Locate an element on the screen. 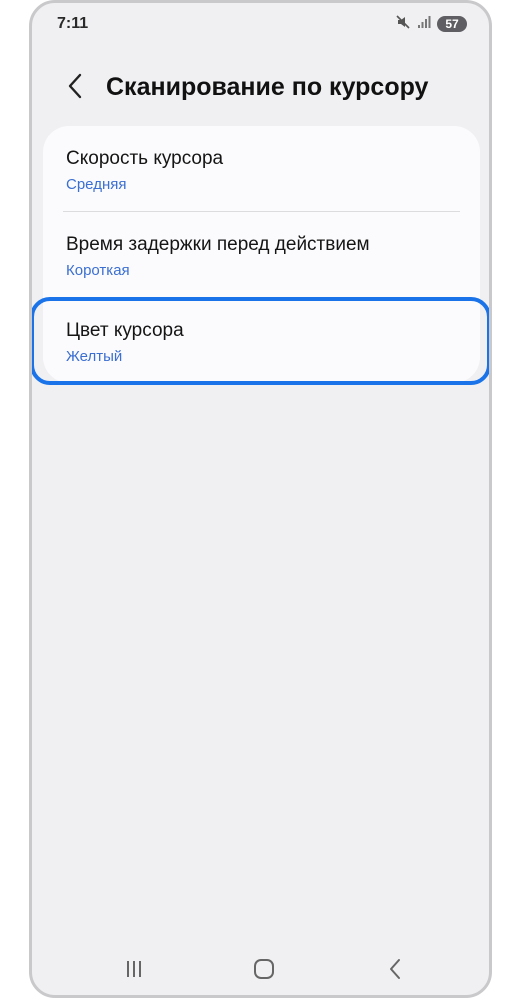  status-time: 7:11 is located at coordinates (73, 23).